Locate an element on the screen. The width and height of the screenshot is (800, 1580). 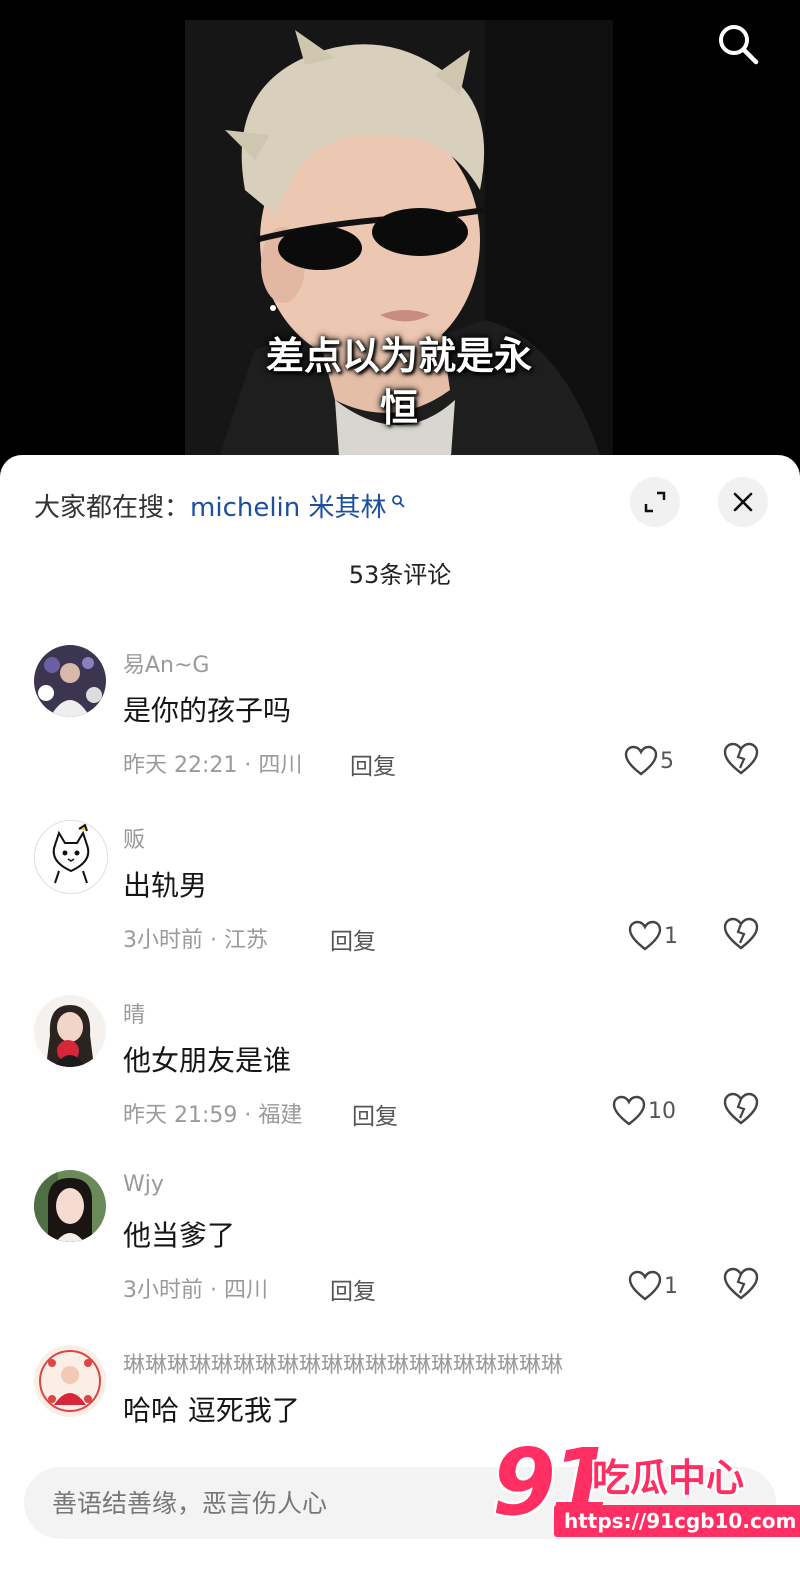
comment-meta: 3小时前 · 江苏 is located at coordinates (195, 940).